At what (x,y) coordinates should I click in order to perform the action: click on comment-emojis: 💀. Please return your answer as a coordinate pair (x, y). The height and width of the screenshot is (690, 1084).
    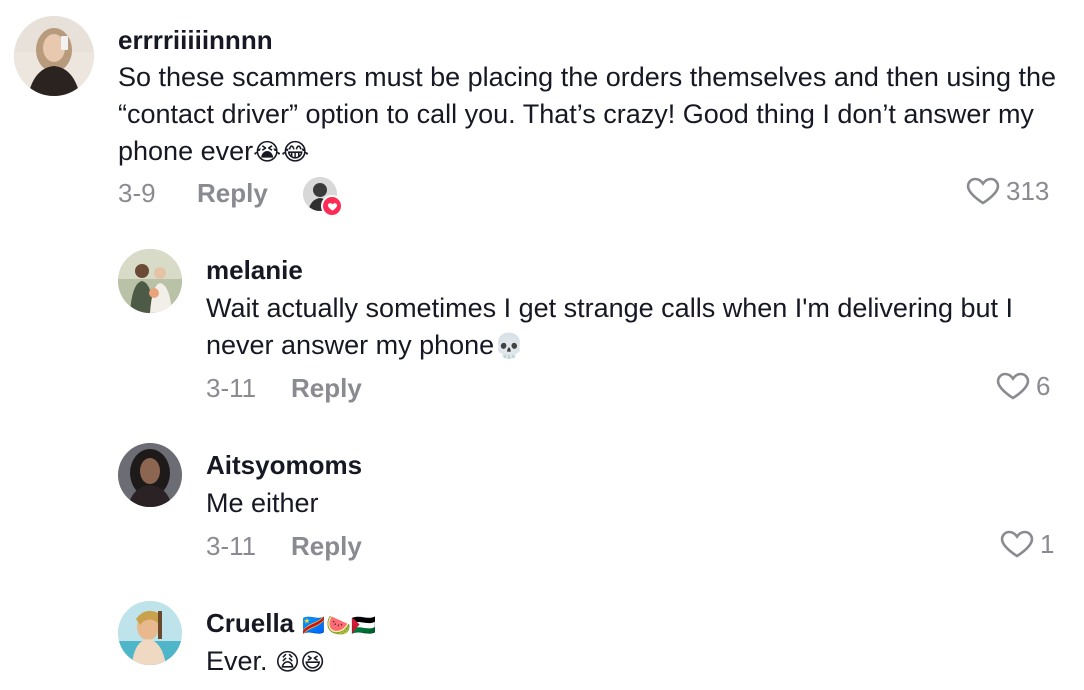
    Looking at the image, I should click on (509, 346).